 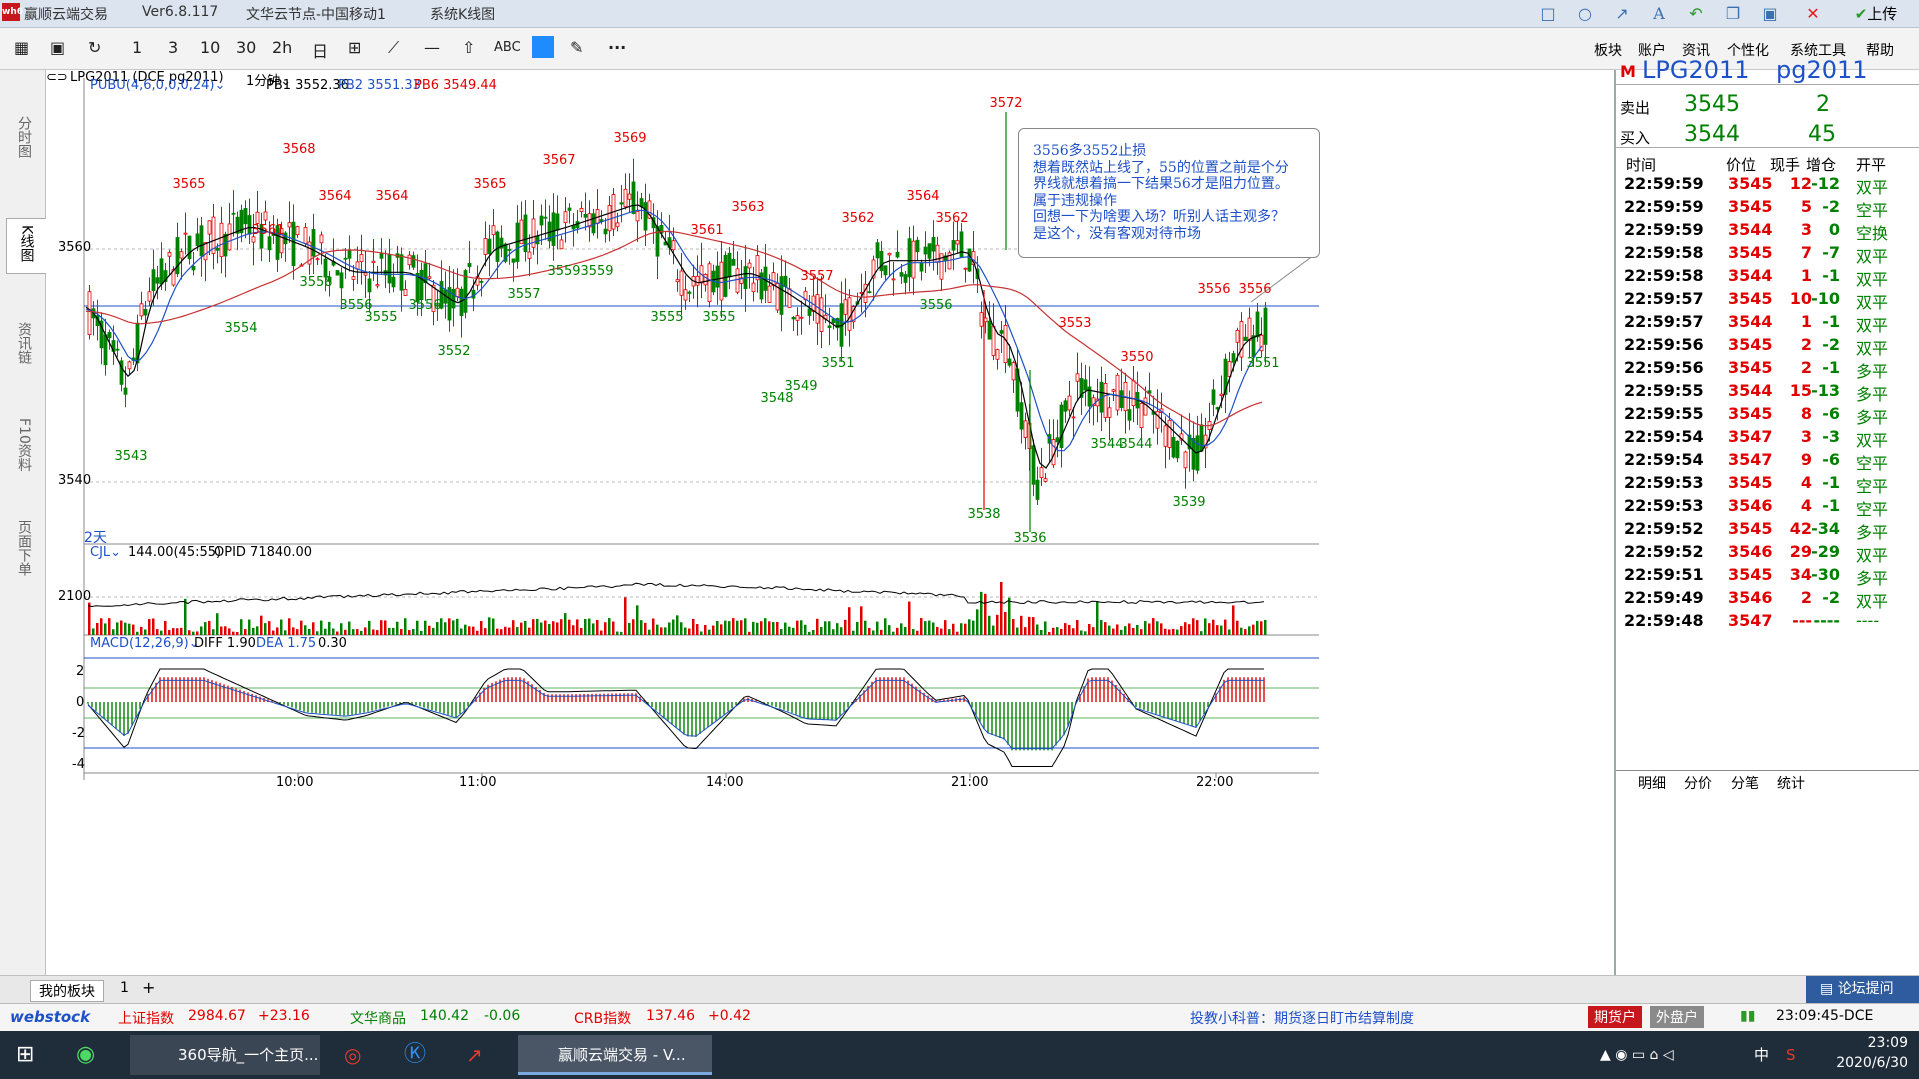 I want to click on period-2h-button: 2h, so click(x=282, y=47).